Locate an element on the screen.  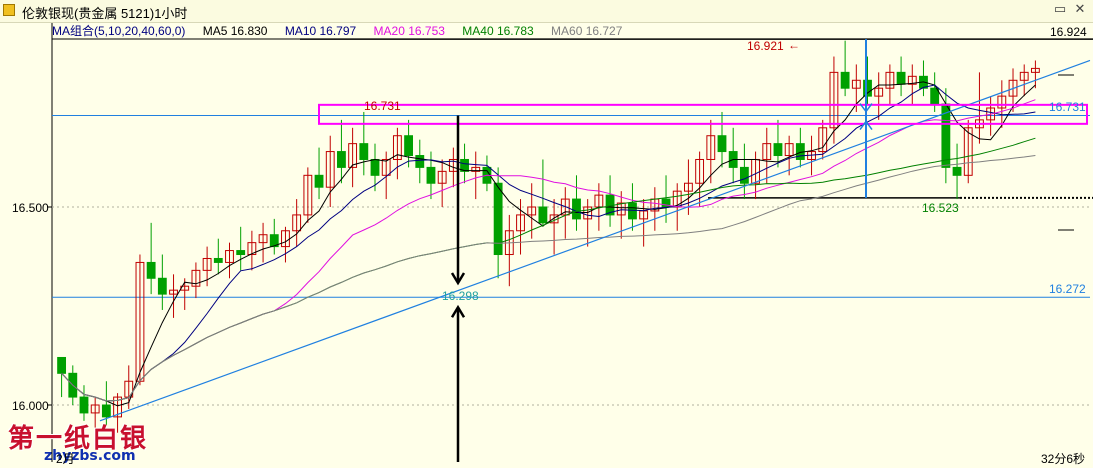
ma40-value: MA40 16.783 is located at coordinates (498, 31).